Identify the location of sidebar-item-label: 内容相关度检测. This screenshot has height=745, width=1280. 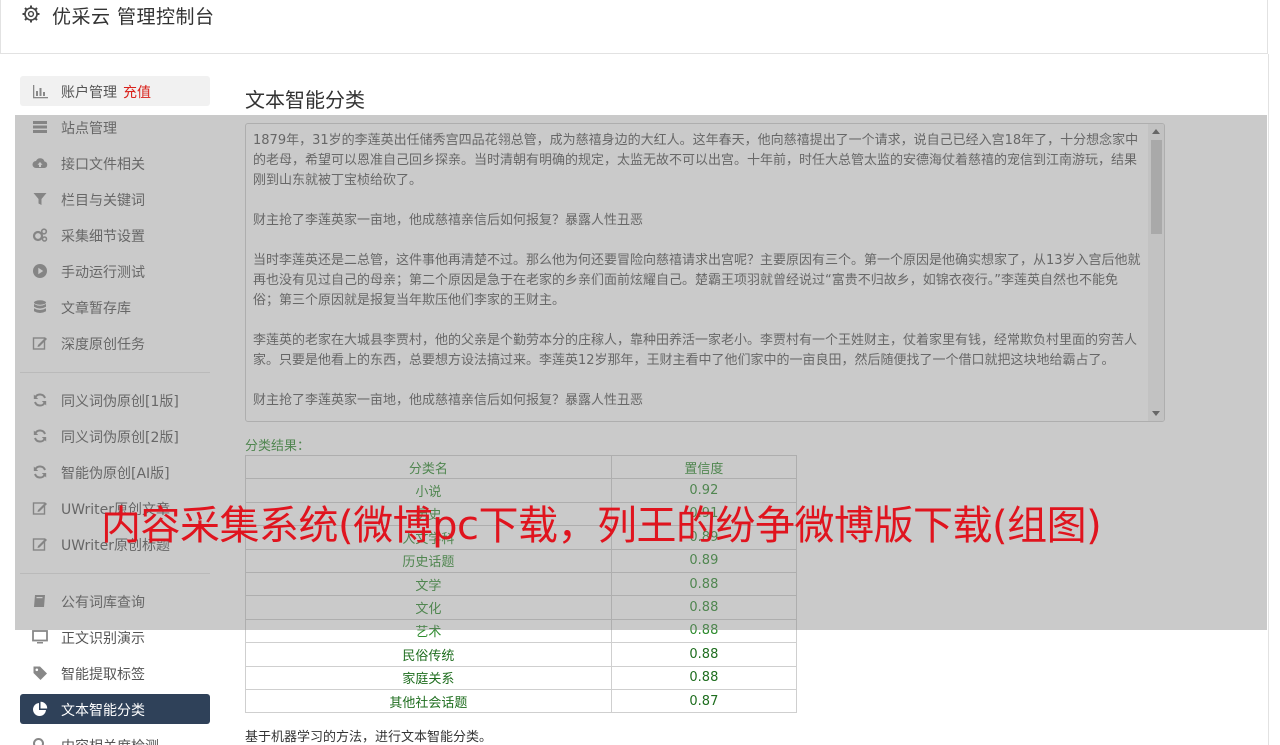
(110, 740).